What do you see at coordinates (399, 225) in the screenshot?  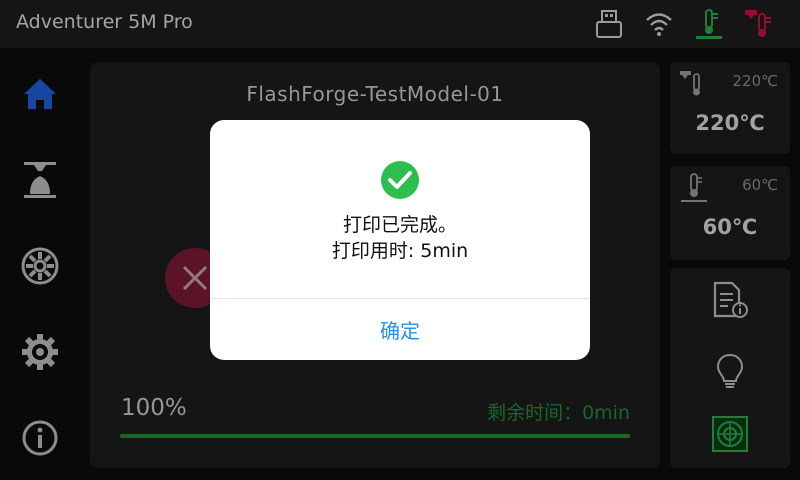 I see `dialog-message: 打印已完成。` at bounding box center [399, 225].